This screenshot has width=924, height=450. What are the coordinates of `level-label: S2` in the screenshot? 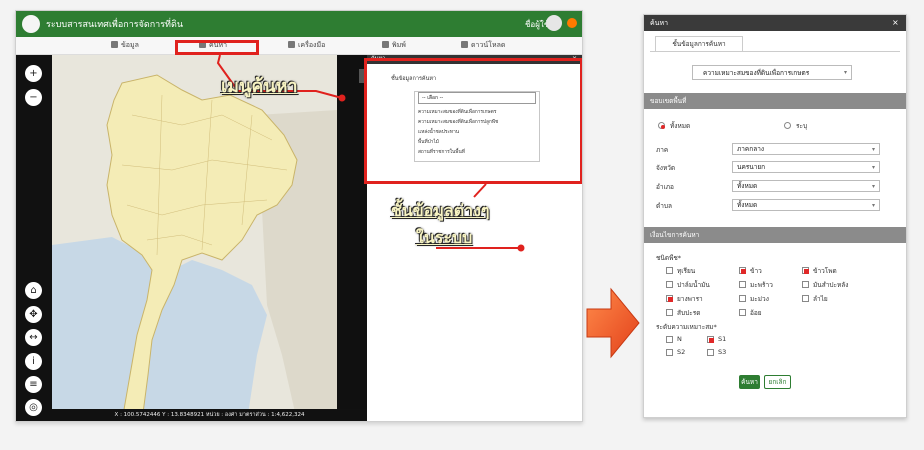 It's located at (681, 352).